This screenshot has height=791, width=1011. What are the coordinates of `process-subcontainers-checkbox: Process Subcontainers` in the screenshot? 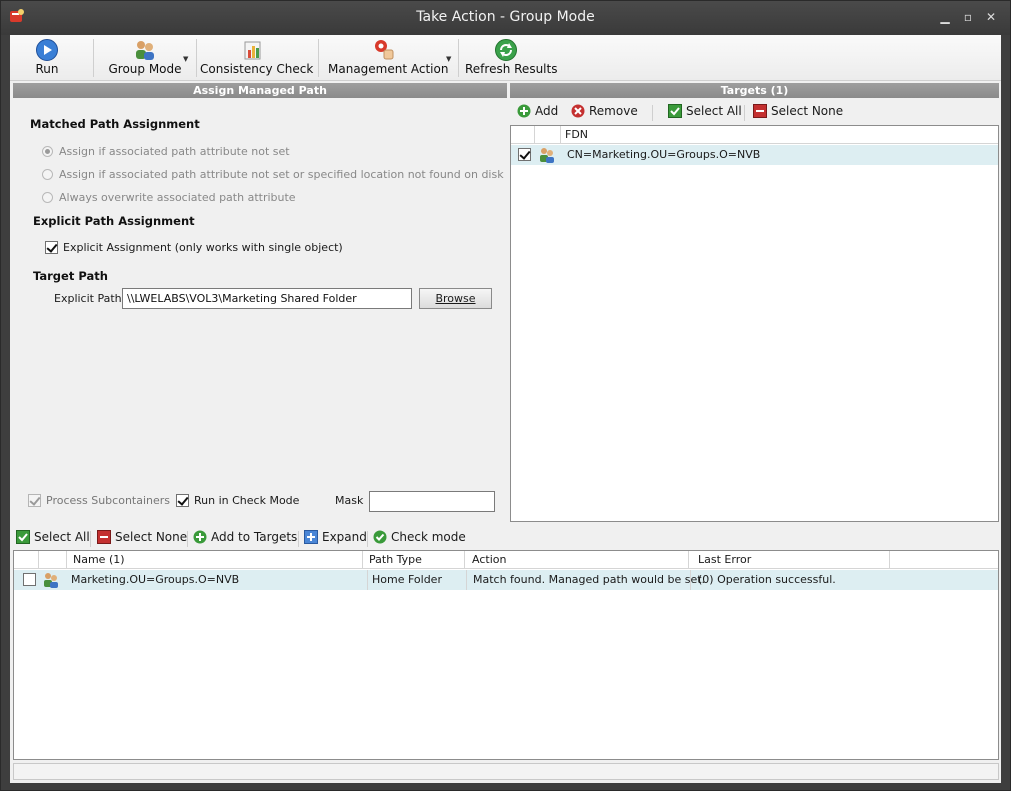 It's located at (99, 500).